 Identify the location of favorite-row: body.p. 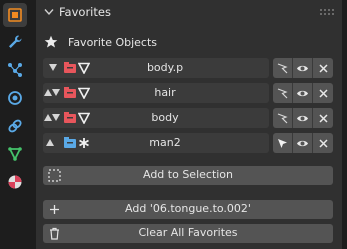
(188, 68).